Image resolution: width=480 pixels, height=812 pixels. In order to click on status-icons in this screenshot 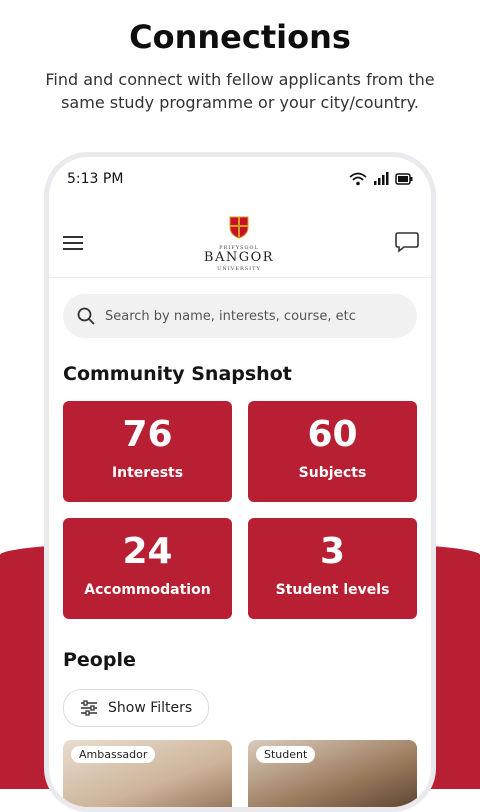, I will do `click(381, 179)`.